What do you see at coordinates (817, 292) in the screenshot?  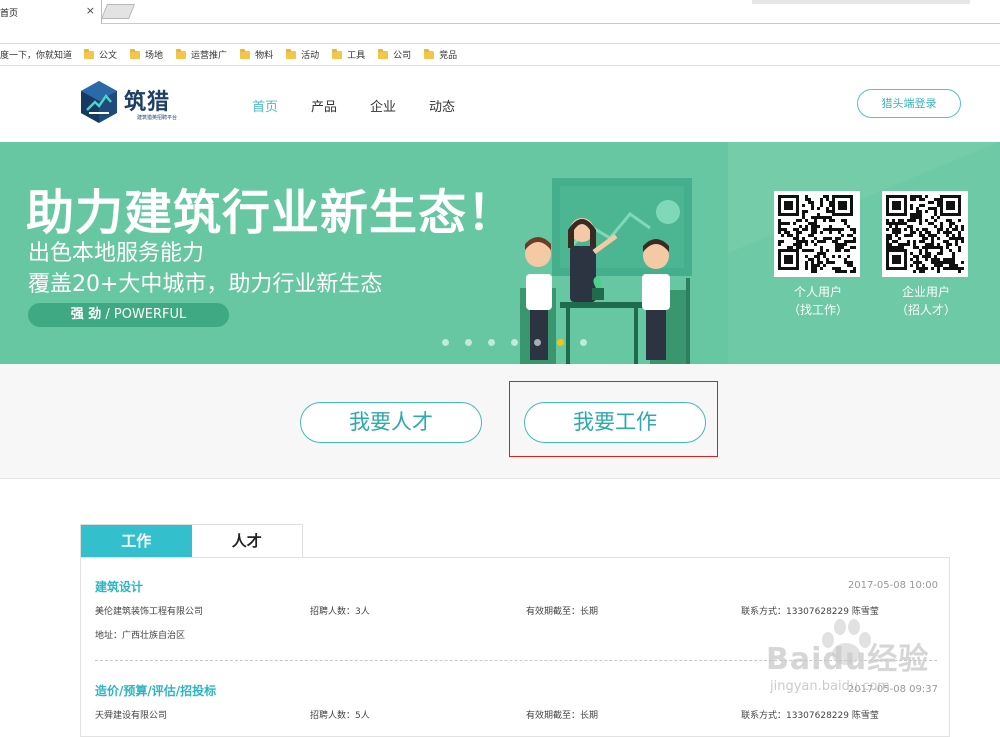 I see `qr-label-line: 个人用户` at bounding box center [817, 292].